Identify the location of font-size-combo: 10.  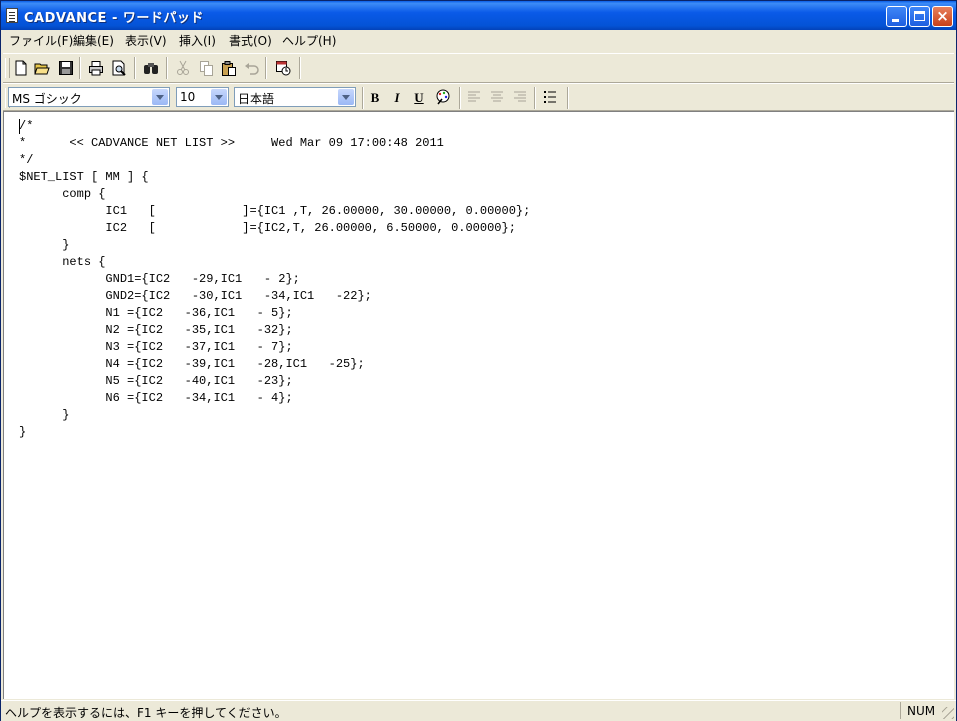
(202, 97).